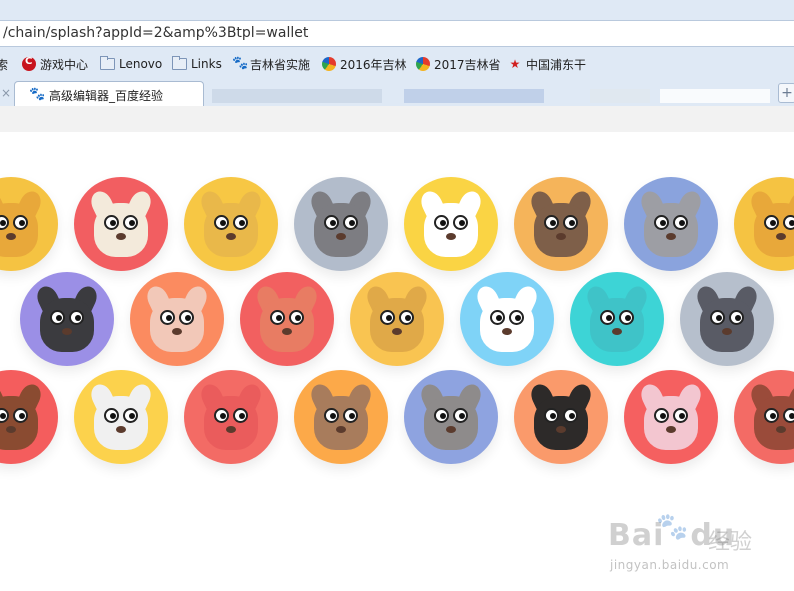 The width and height of the screenshot is (794, 591). Describe the element at coordinates (141, 64) in the screenshot. I see `bookmark-label: Lenovo` at that location.